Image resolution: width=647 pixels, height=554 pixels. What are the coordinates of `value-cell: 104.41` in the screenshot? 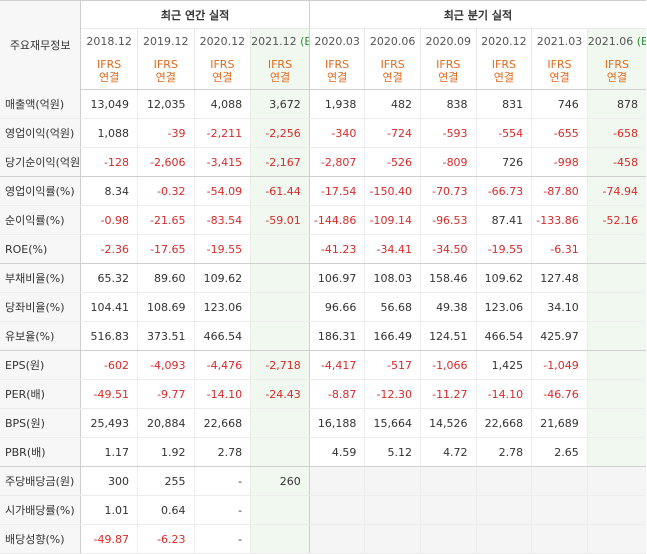 It's located at (109, 307).